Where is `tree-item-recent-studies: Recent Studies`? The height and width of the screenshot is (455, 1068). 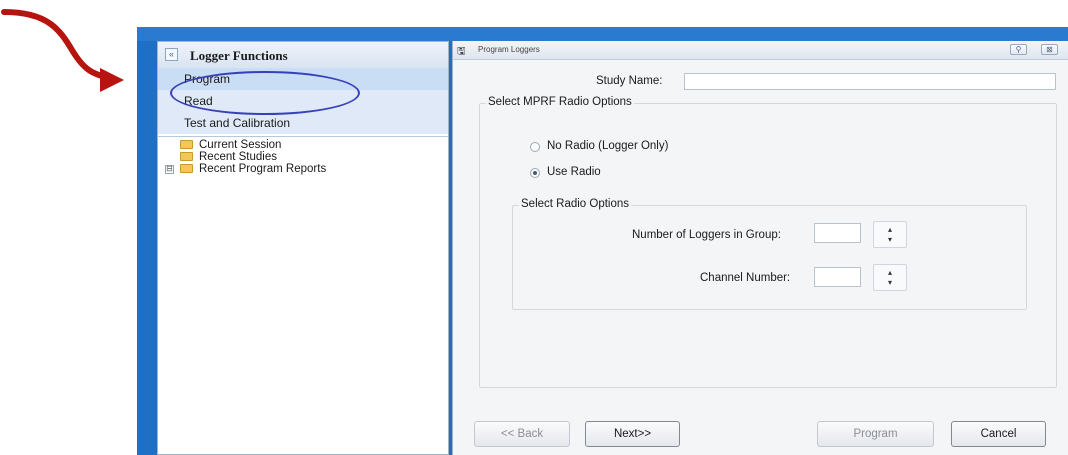 tree-item-recent-studies: Recent Studies is located at coordinates (303, 157).